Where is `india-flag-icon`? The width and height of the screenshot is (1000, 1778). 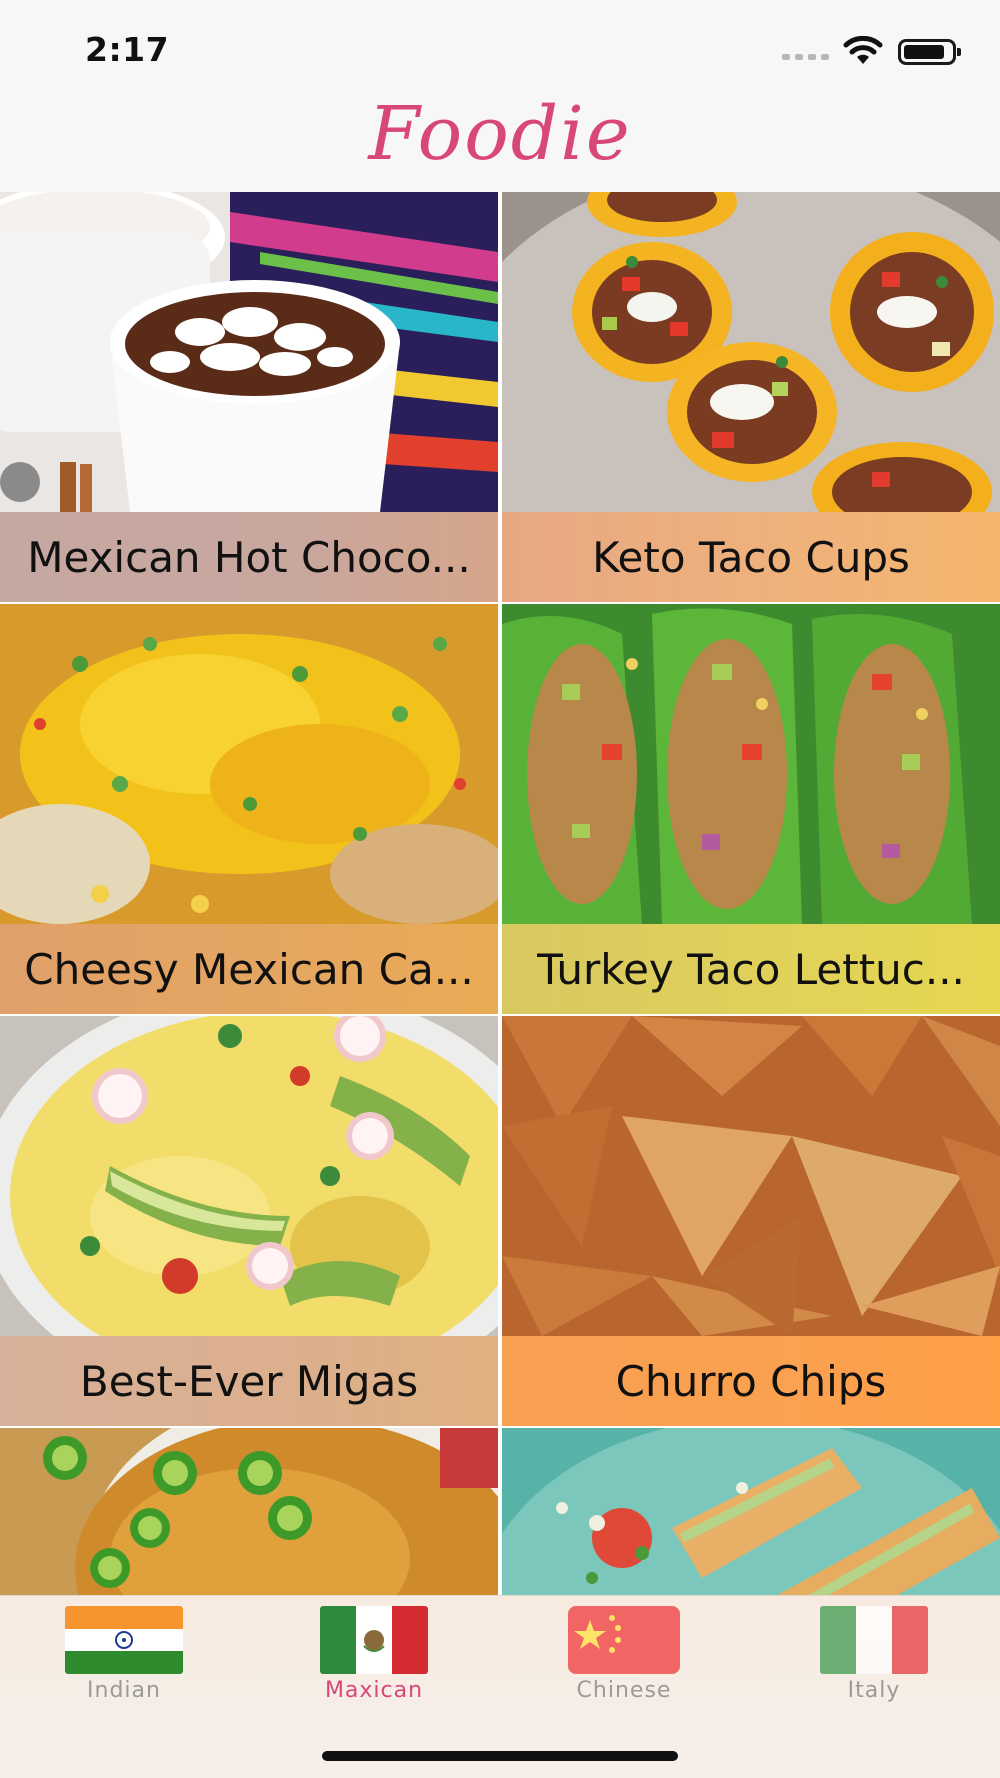
india-flag-icon is located at coordinates (124, 1640).